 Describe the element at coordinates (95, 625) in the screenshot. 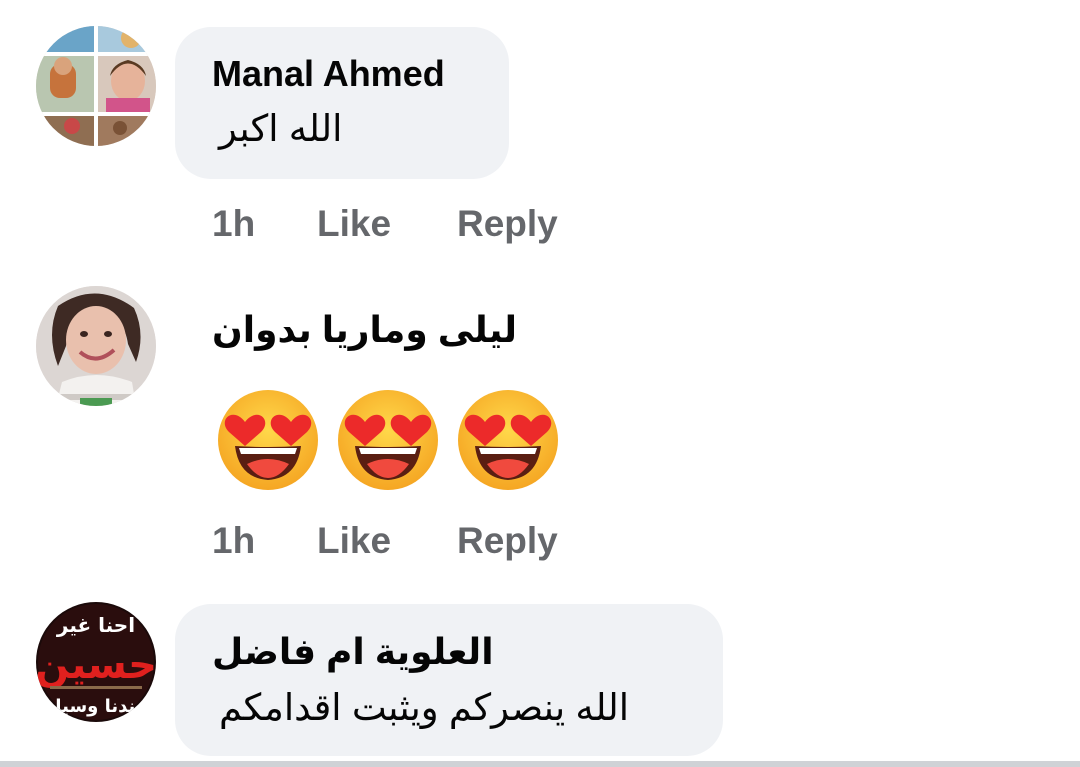

I see `svg-text: احنا غير` at that location.